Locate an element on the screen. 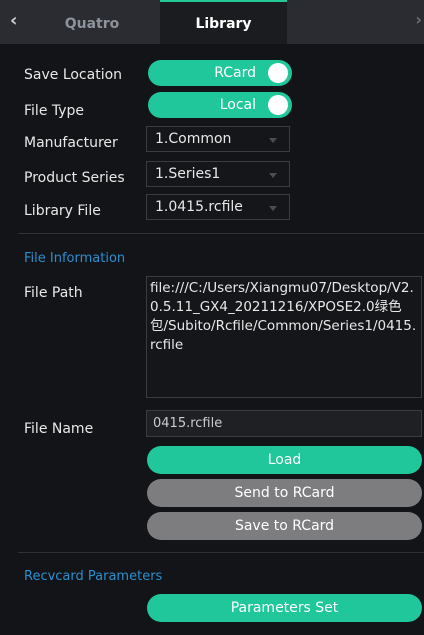  load-button: Load is located at coordinates (284, 460).